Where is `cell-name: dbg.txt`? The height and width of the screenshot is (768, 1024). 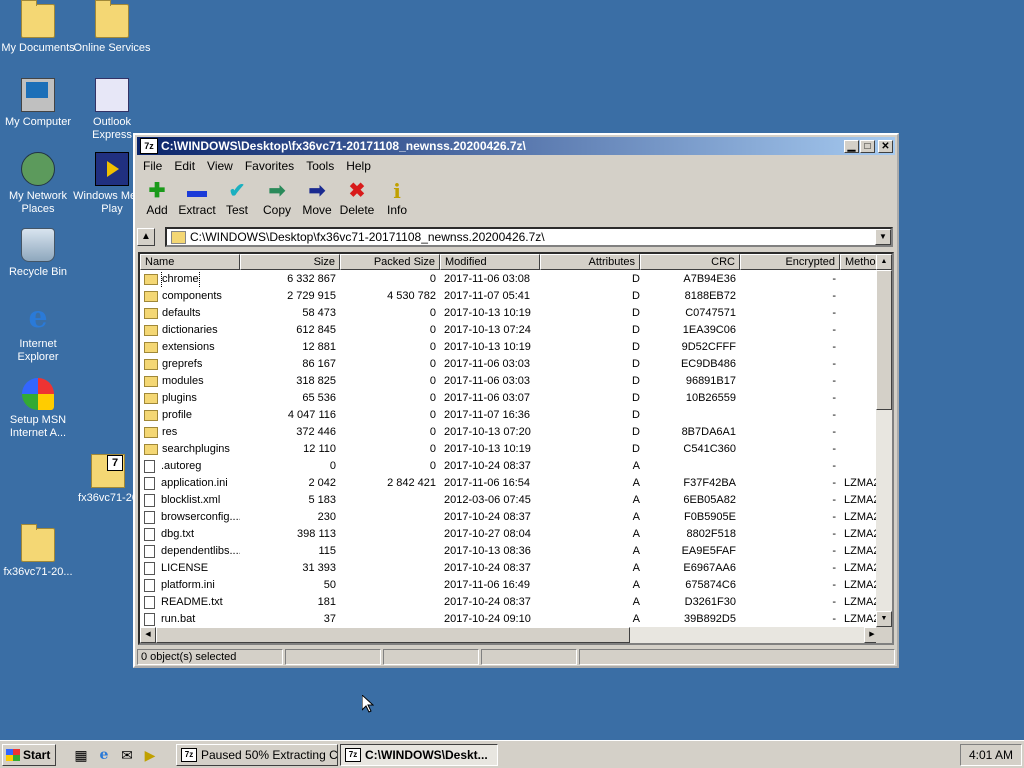
cell-name: dbg.txt is located at coordinates (190, 534).